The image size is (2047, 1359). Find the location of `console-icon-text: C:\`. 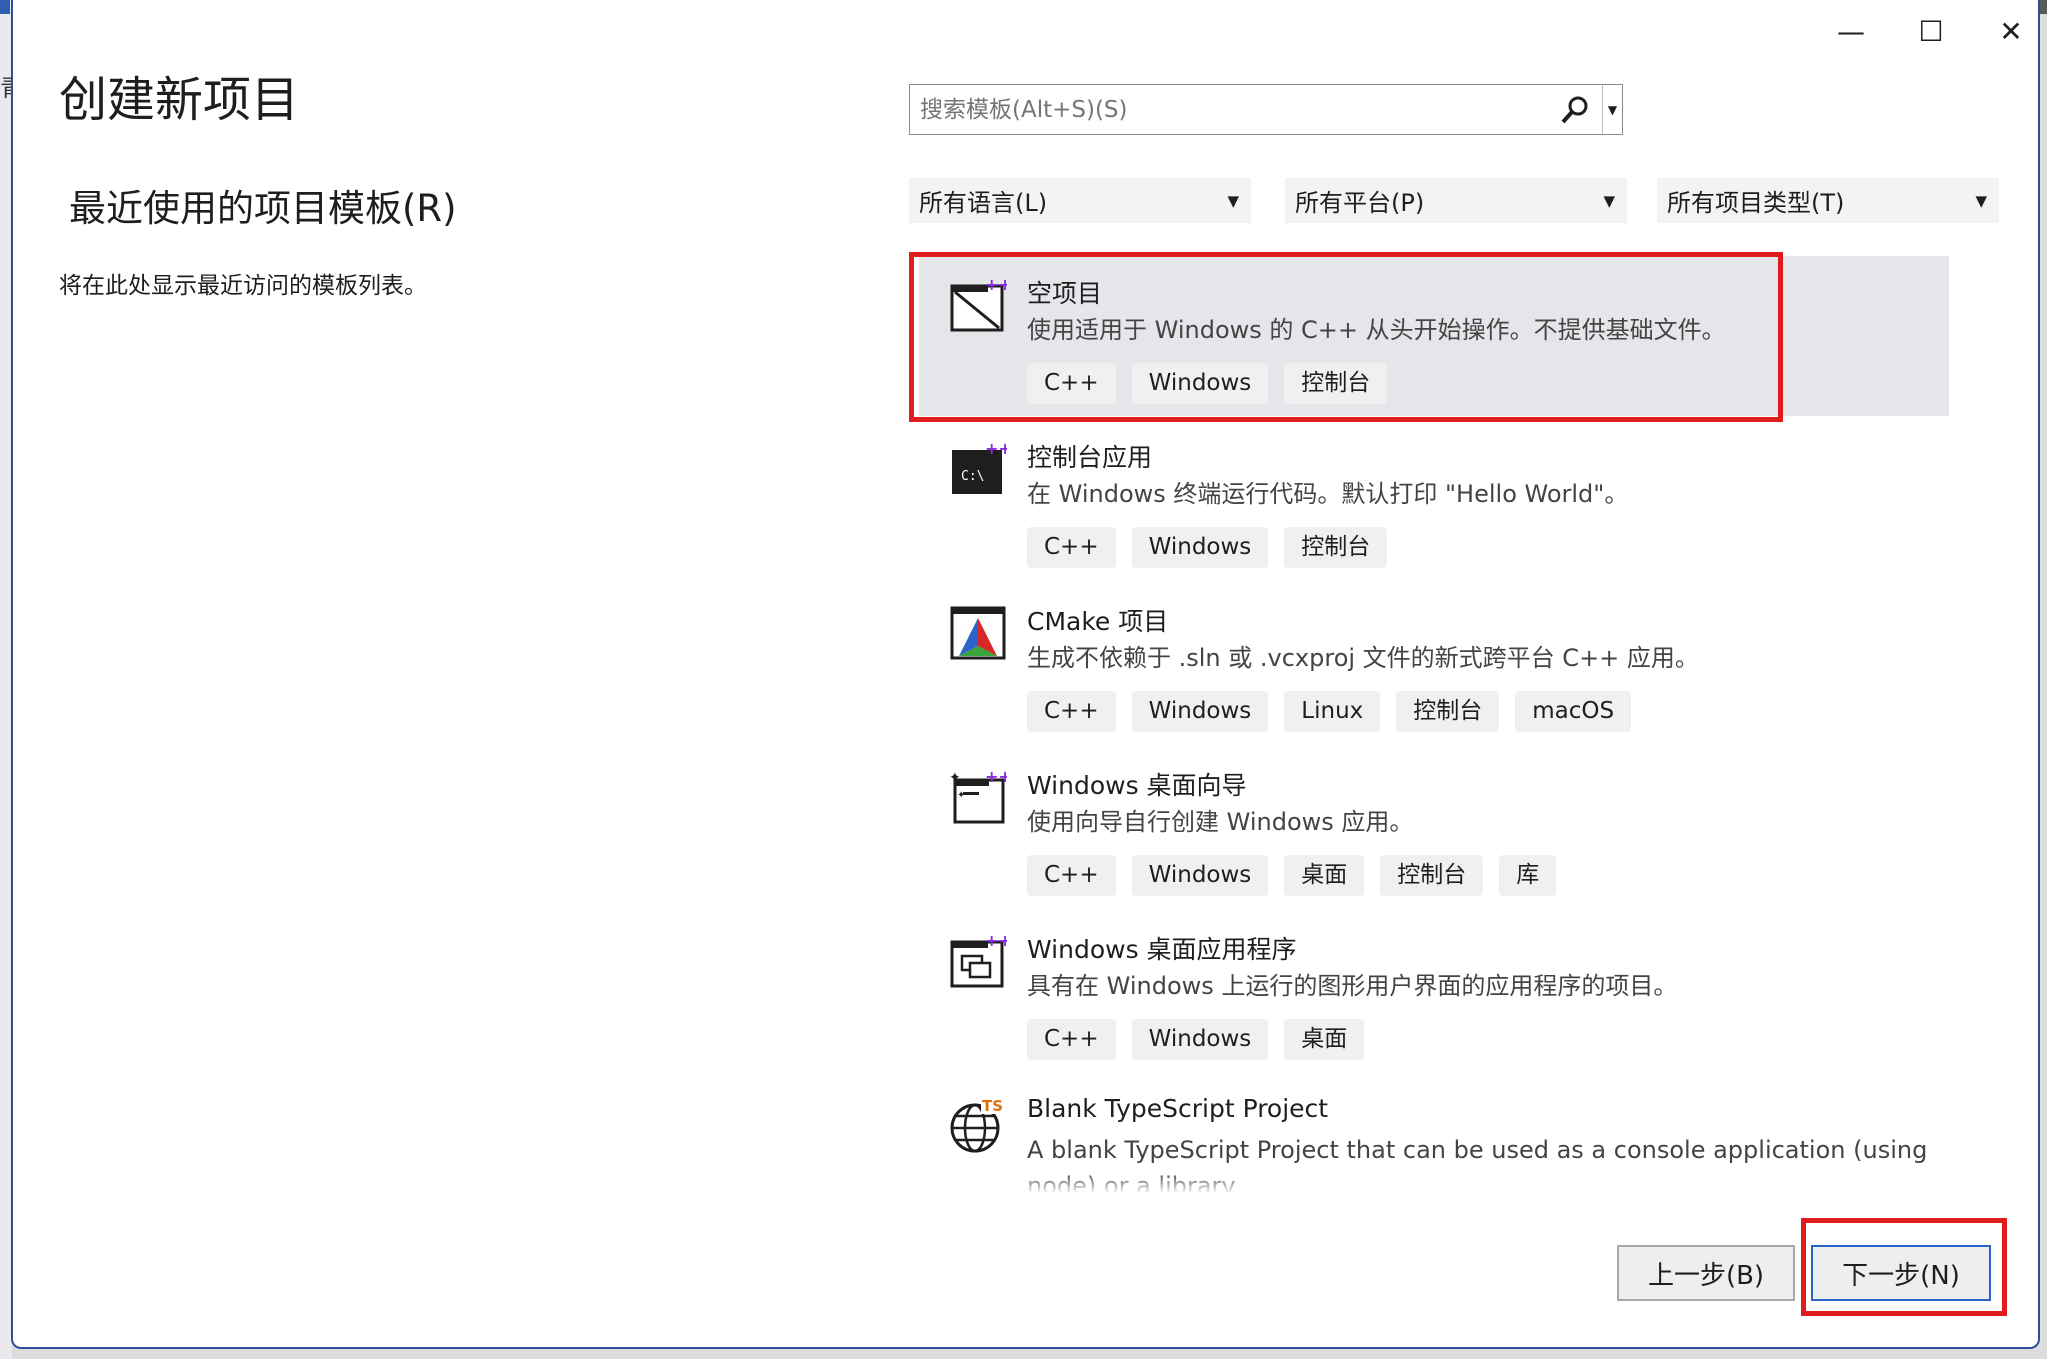

console-icon-text: C:\ is located at coordinates (972, 476).